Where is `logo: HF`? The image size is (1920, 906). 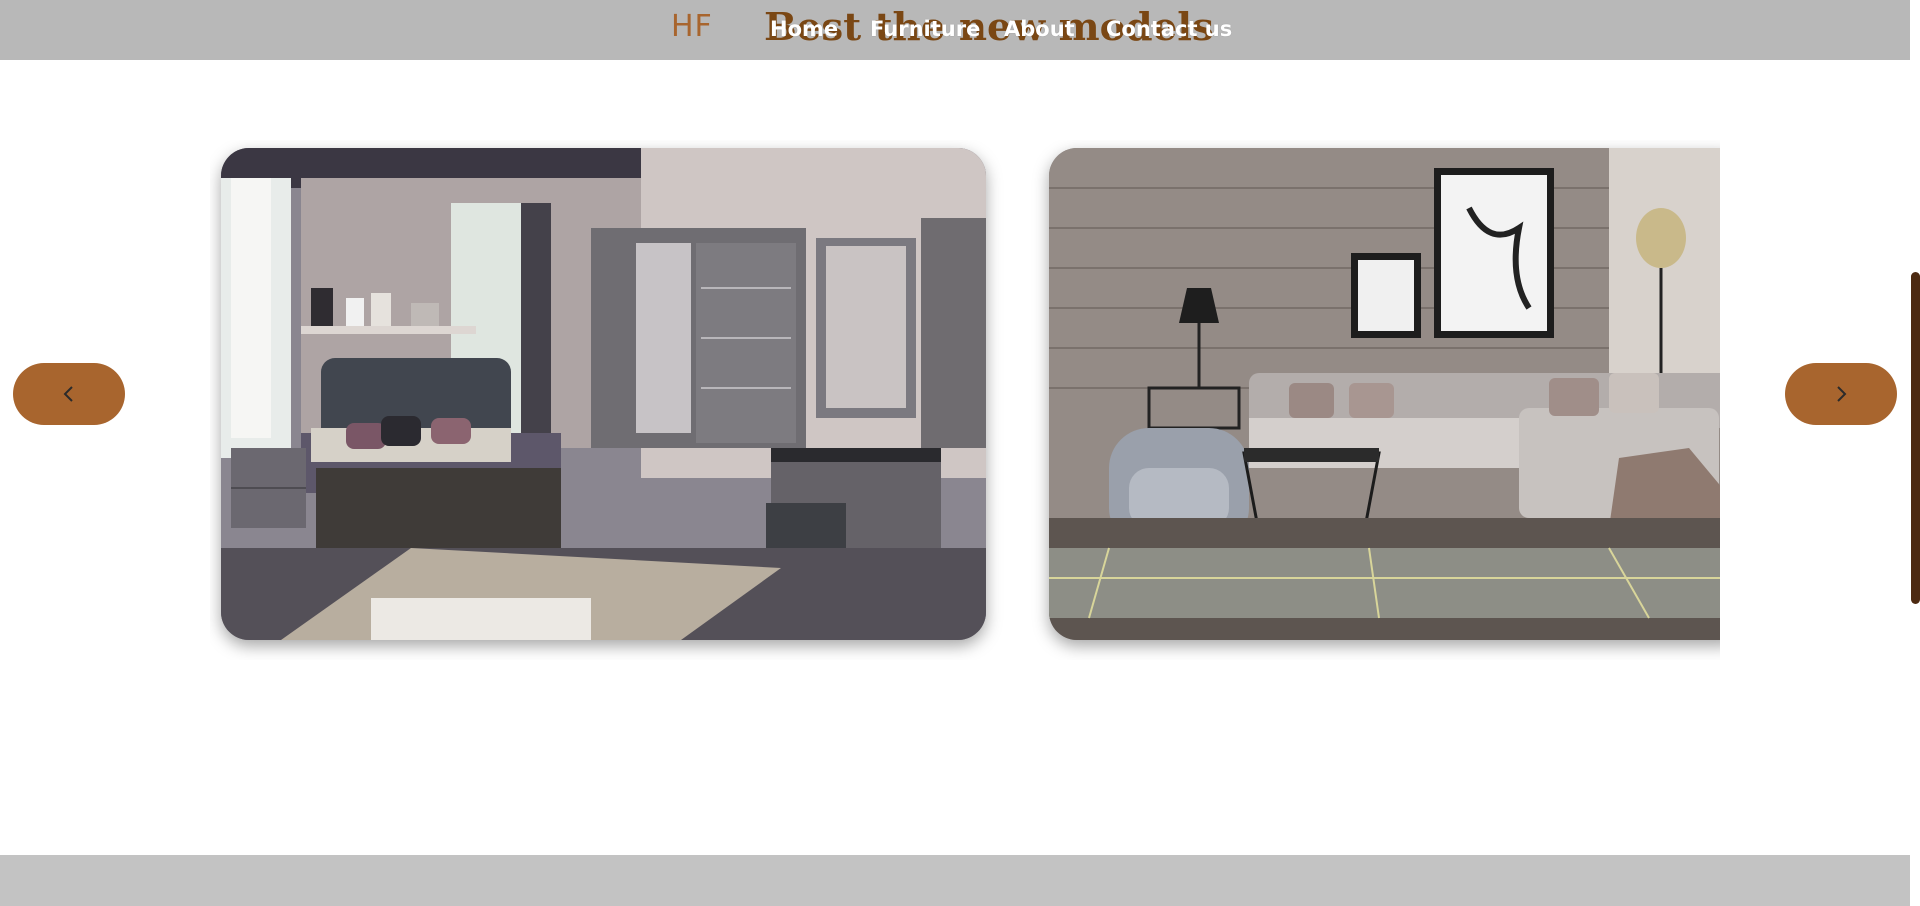 logo: HF is located at coordinates (692, 26).